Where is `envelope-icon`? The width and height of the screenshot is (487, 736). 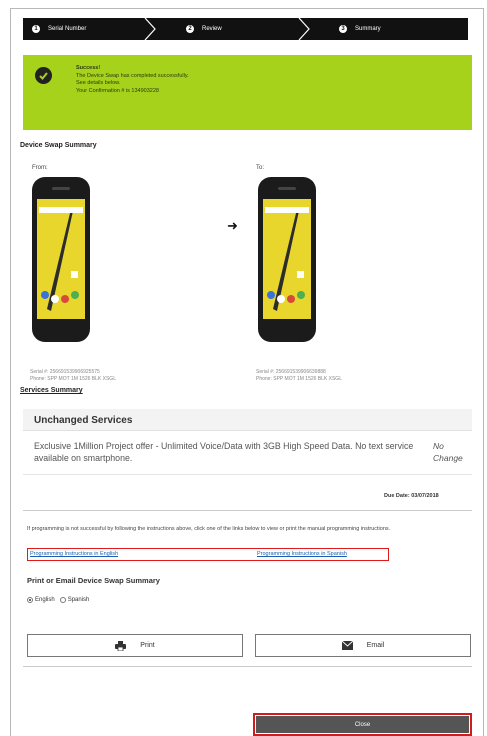 envelope-icon is located at coordinates (347, 645).